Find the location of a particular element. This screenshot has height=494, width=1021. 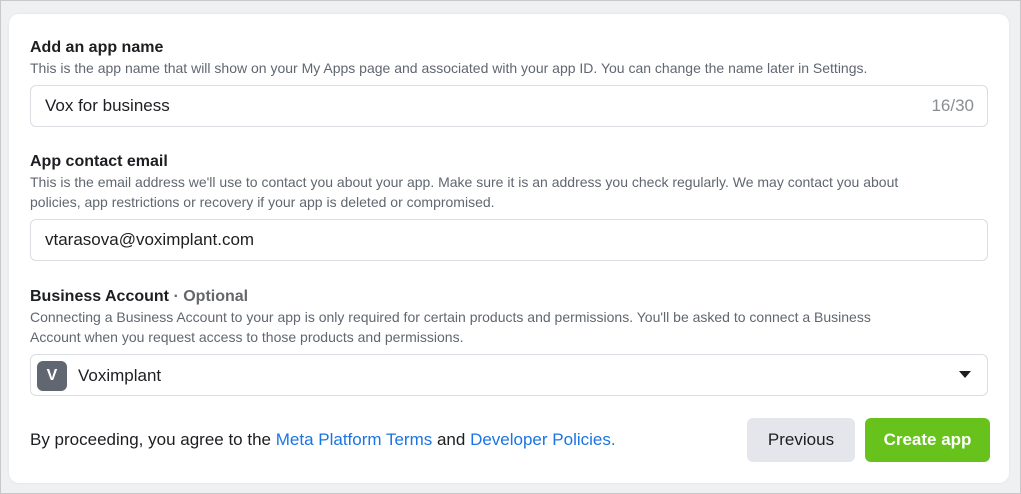

app-name-counter: 16/30 is located at coordinates (952, 105).